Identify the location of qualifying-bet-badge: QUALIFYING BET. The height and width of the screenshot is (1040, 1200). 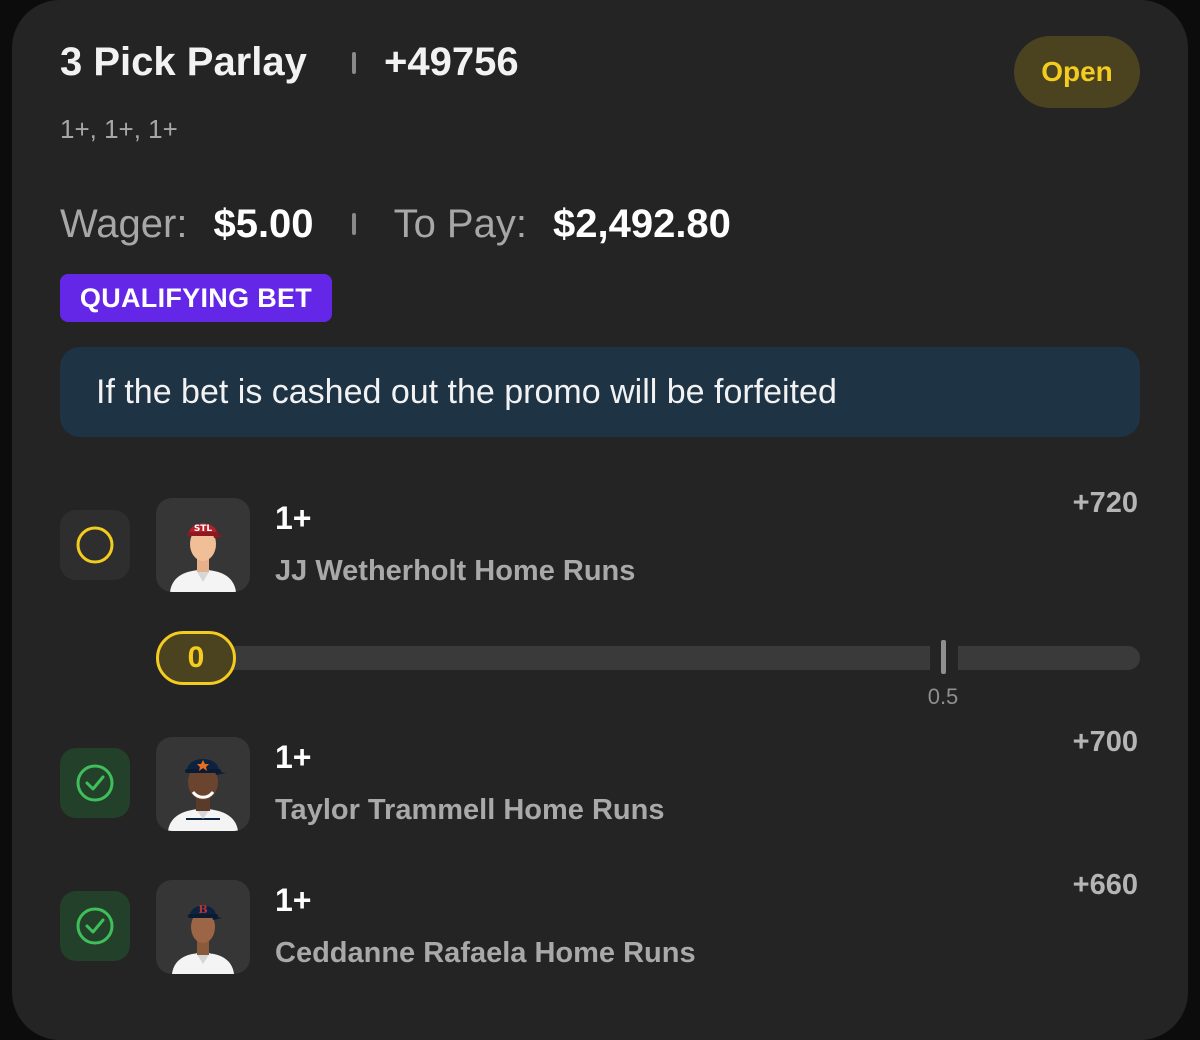
(196, 298).